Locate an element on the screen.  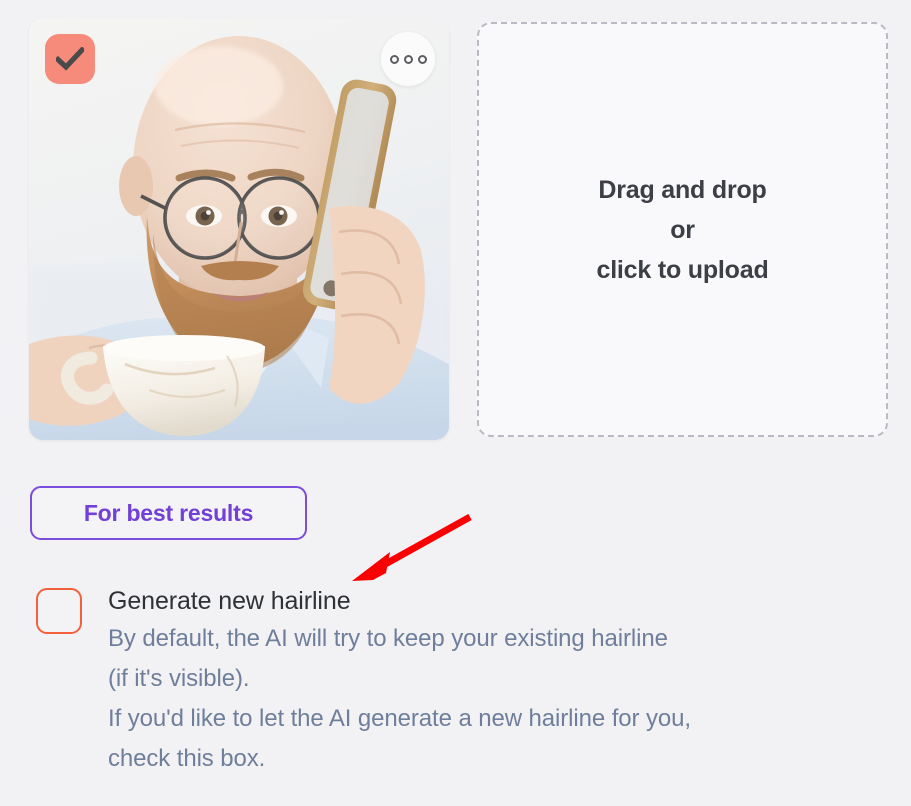
red-annotation-arrow is located at coordinates (412, 547).